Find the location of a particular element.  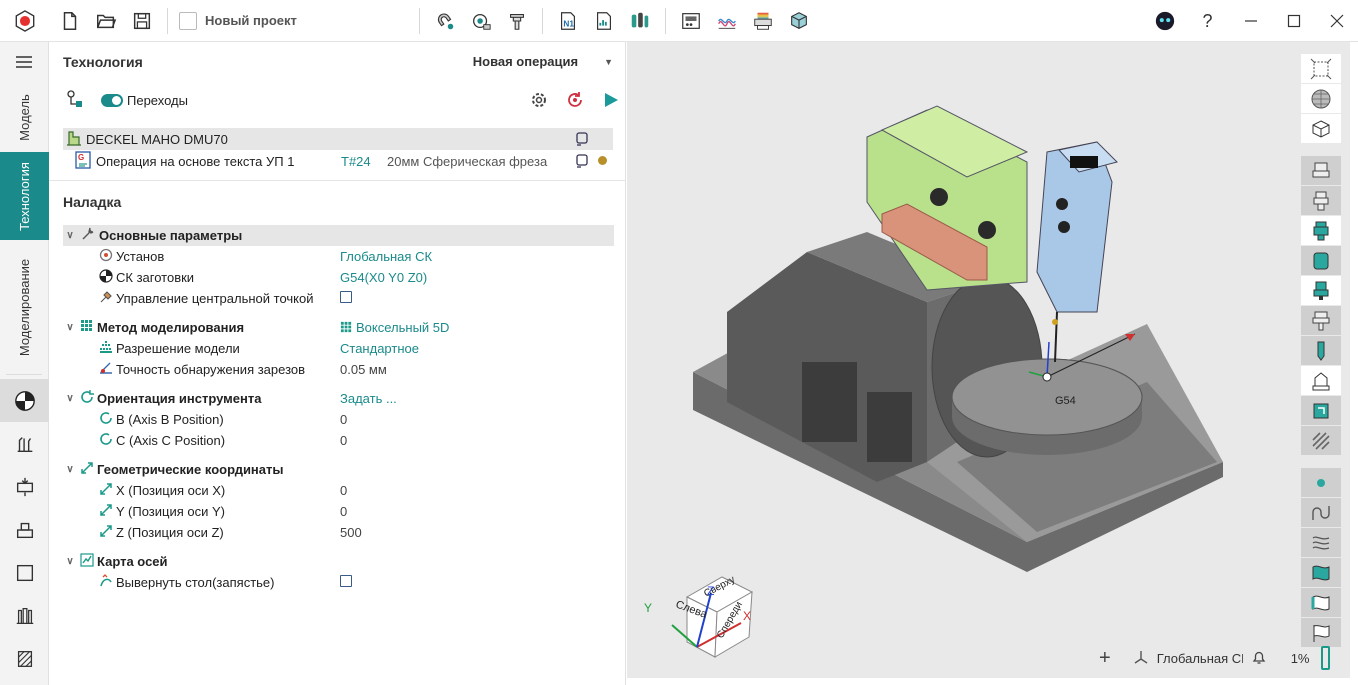

tree-structure-icon is located at coordinates (75, 100).